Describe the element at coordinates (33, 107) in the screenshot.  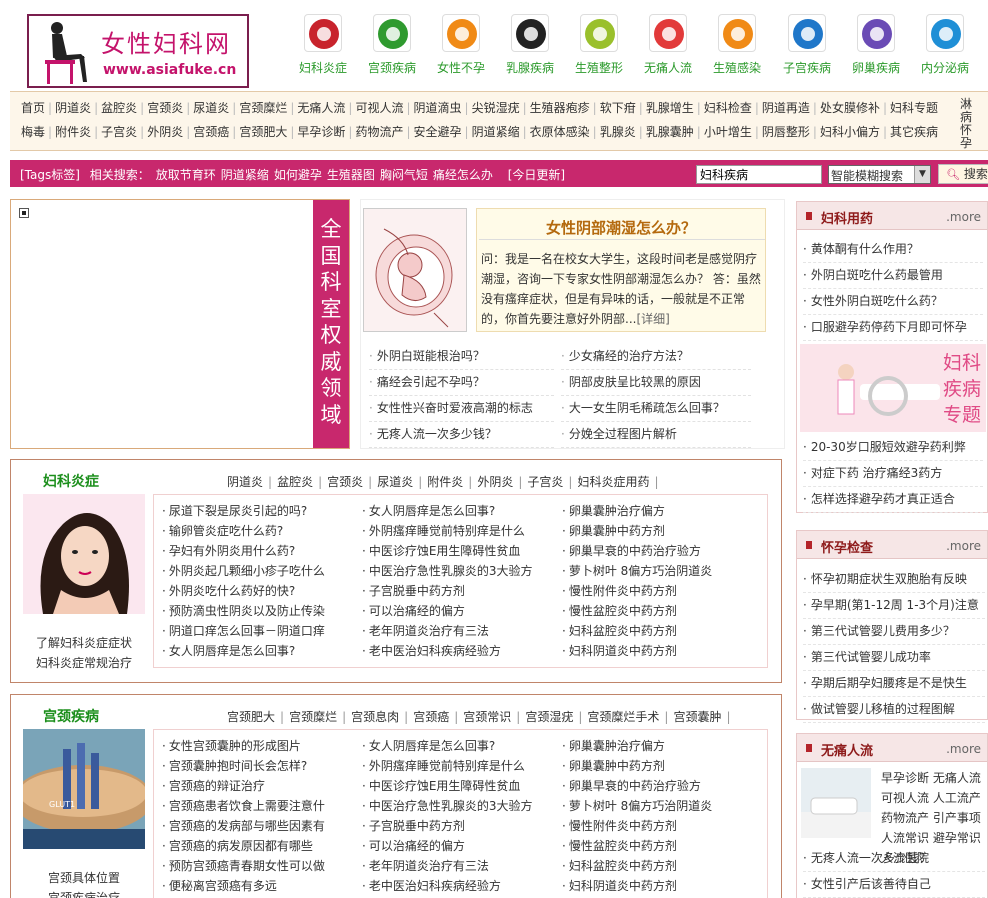
I see `nav-link: 首页` at that location.